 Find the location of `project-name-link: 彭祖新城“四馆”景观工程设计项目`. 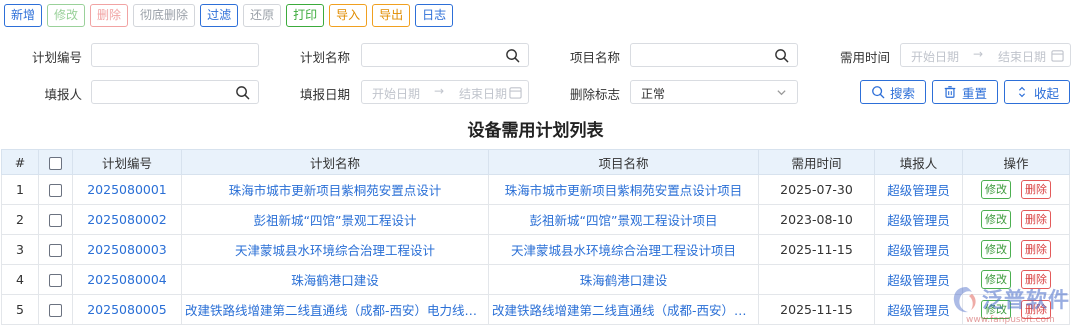

project-name-link: 彭祖新城“四馆”景观工程设计项目 is located at coordinates (623, 219).